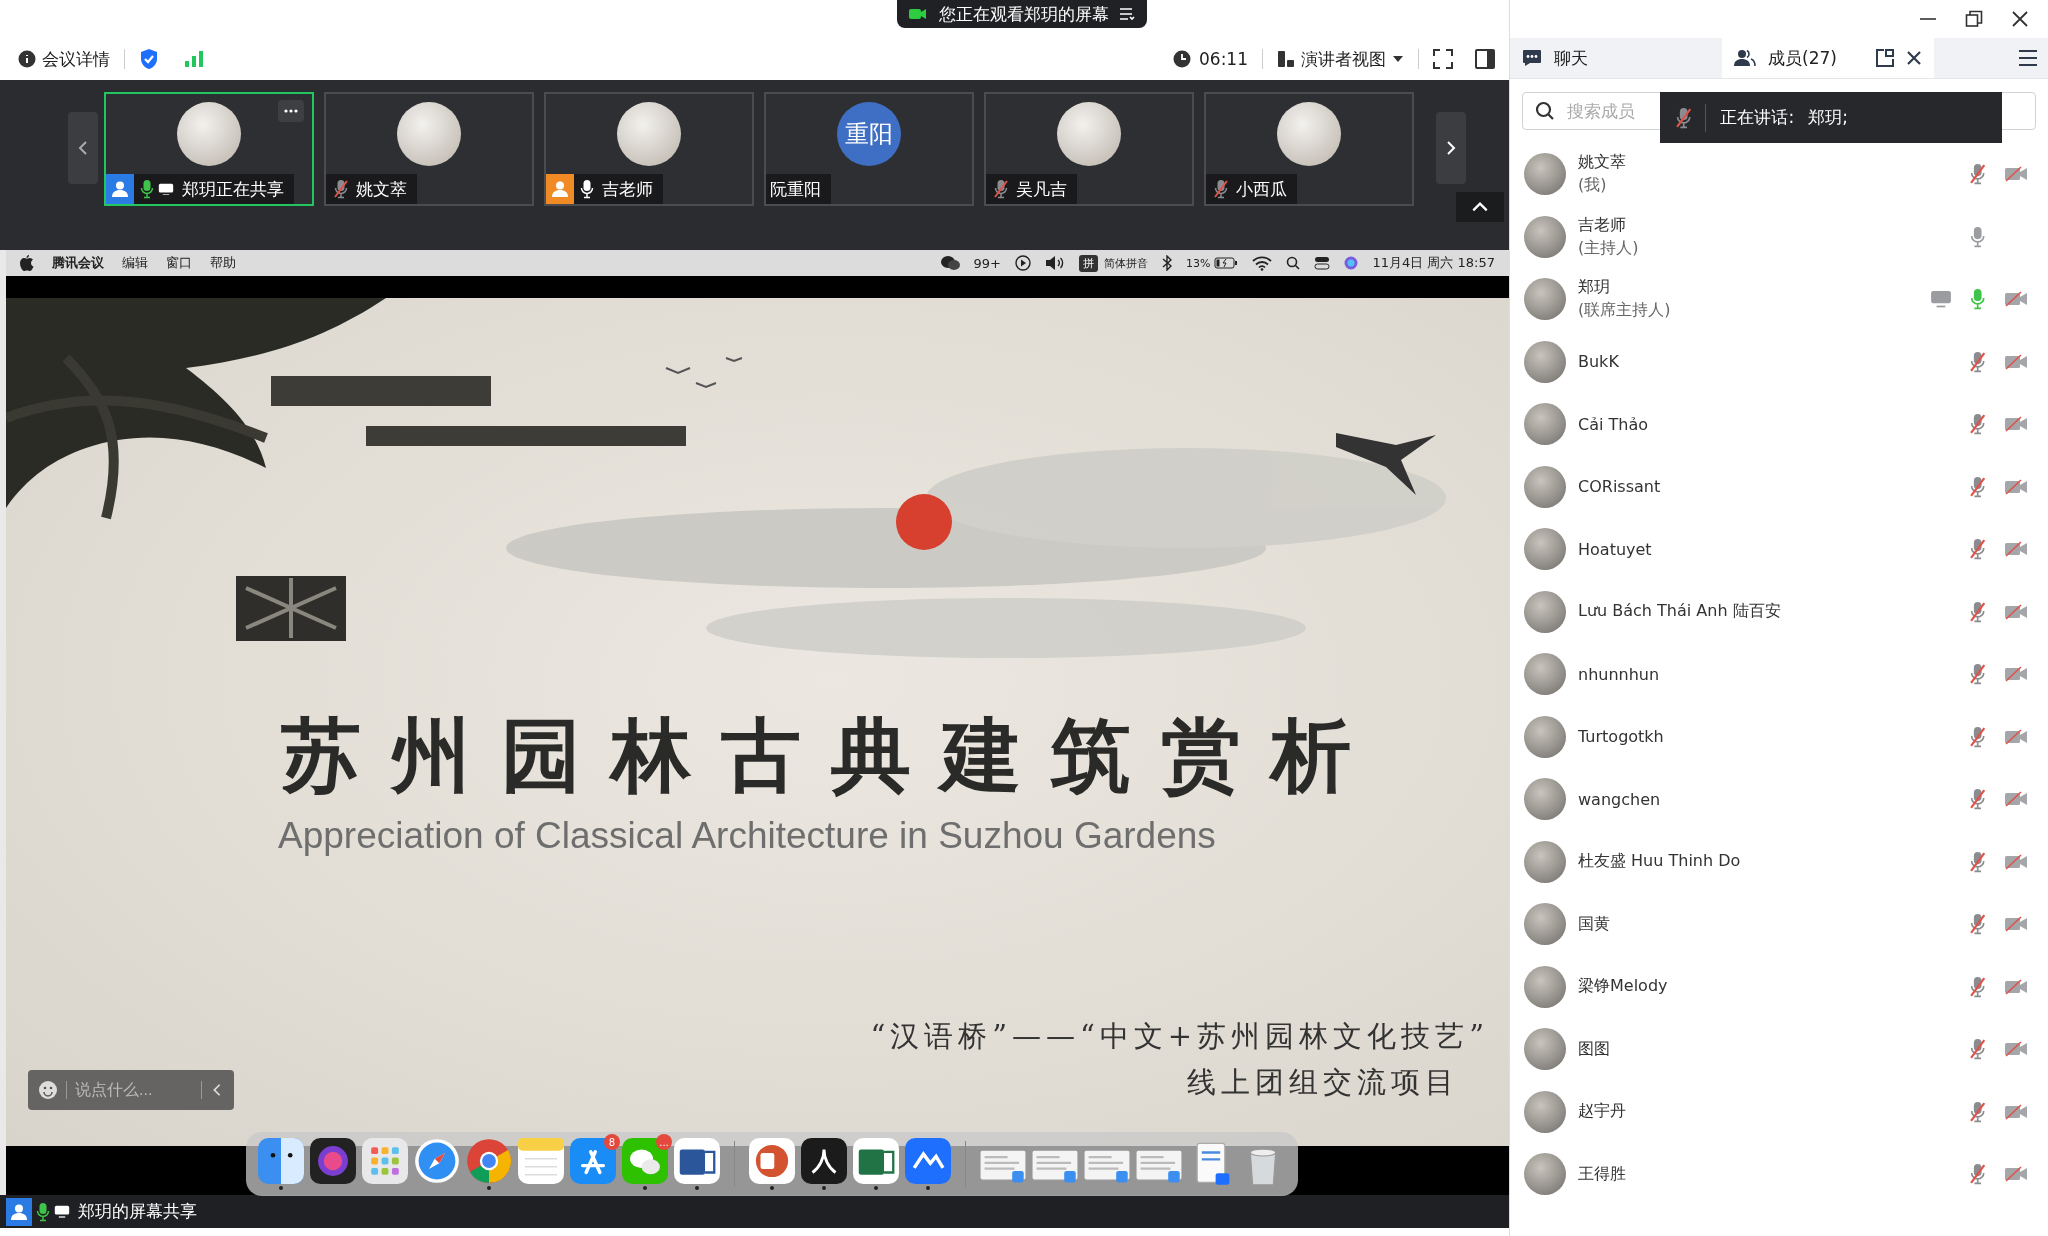  Describe the element at coordinates (1433, 263) in the screenshot. I see `menu-bar-clock: 11月4日 周六 18:57` at that location.